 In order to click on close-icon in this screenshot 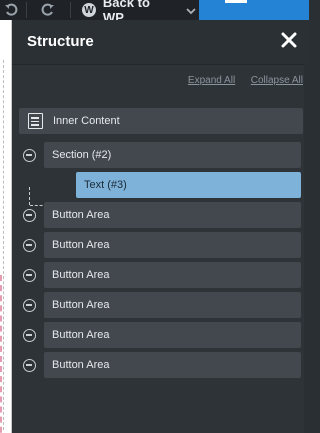, I will do `click(289, 40)`.